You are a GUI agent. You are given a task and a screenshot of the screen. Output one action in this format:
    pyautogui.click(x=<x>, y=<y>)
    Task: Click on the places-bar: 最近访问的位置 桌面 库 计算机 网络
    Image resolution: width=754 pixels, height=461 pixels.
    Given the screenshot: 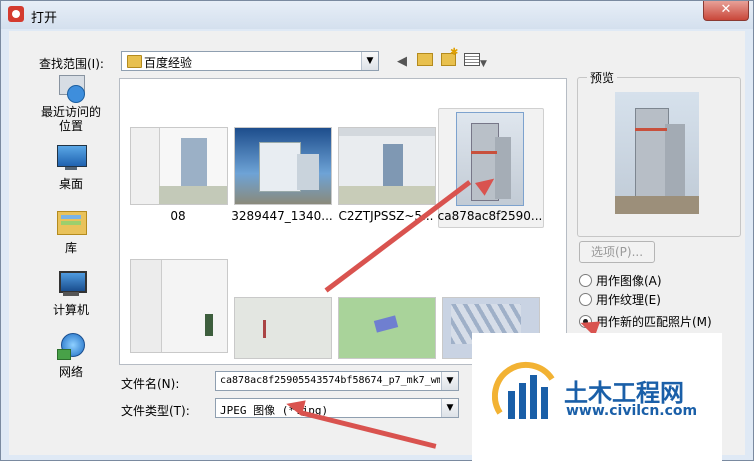 What is the action you would take?
    pyautogui.click(x=71, y=263)
    